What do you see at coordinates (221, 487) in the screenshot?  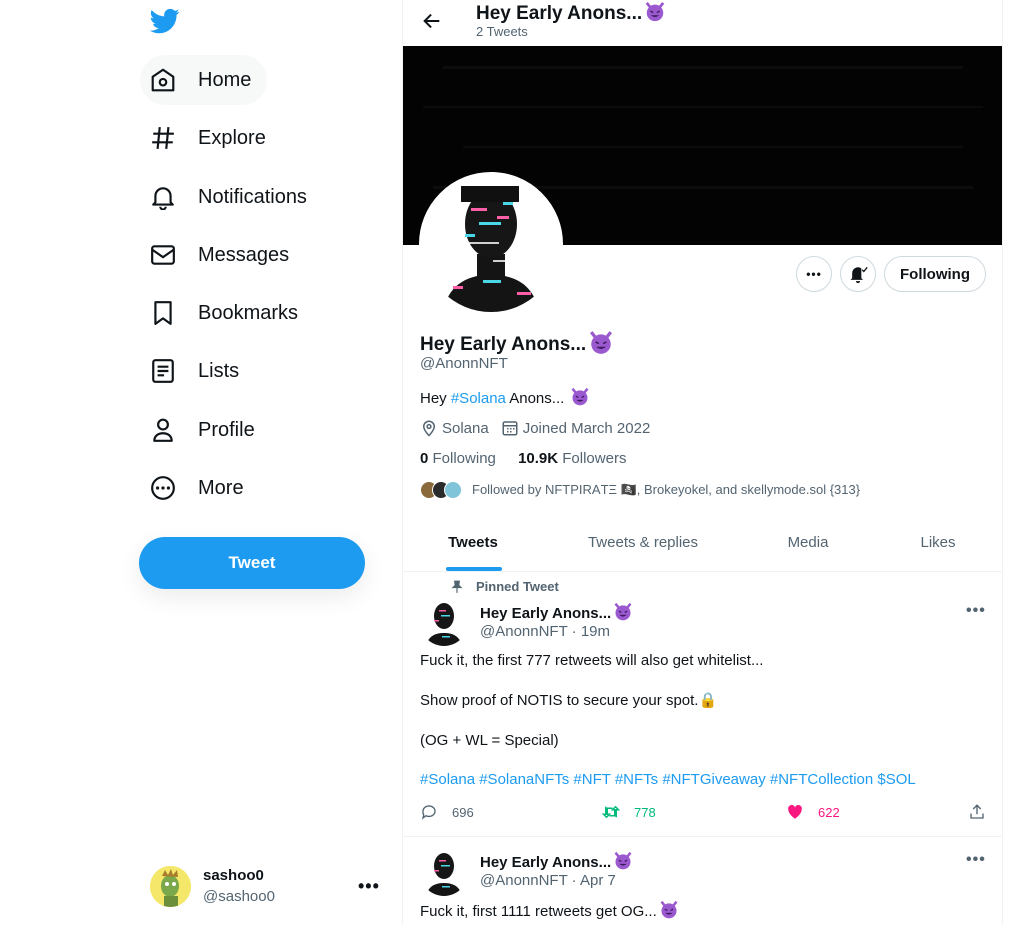 I see `nav-label-more: More` at bounding box center [221, 487].